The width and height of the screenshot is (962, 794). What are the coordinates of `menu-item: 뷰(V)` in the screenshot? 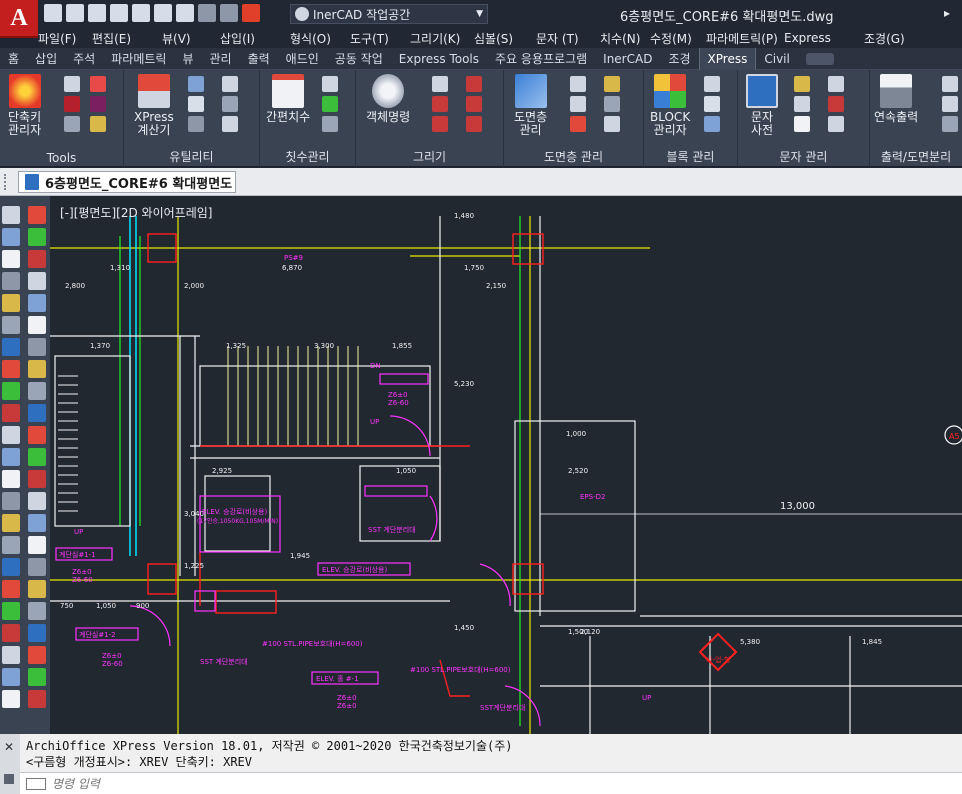 It's located at (191, 38).